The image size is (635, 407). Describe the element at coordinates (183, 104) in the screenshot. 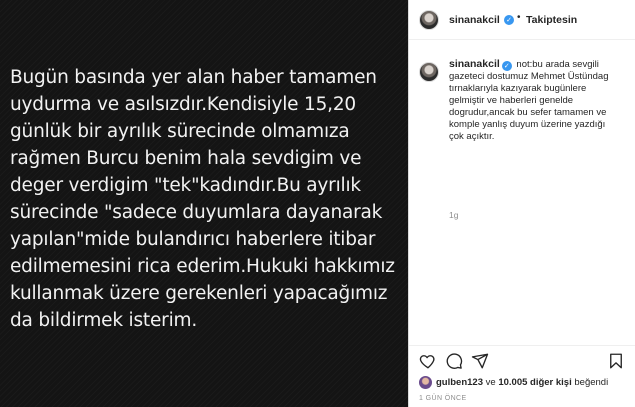

I see `statement-line: uydurma ve asılsızdır.Kendisiyle 15,20` at that location.